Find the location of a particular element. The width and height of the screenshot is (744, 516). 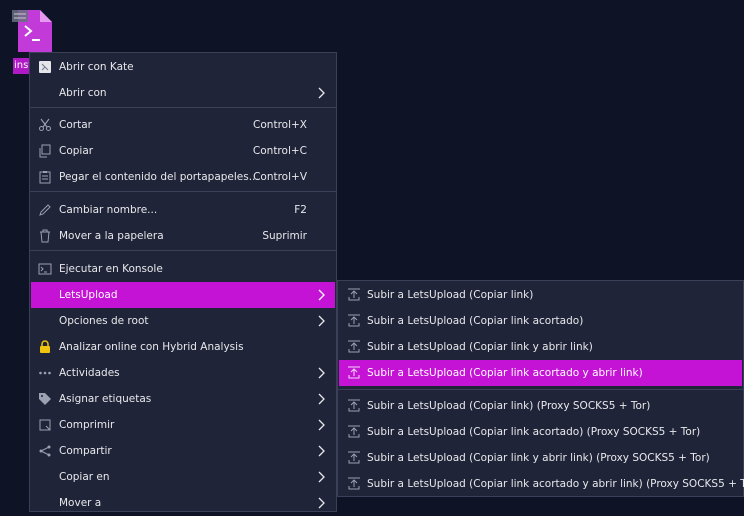

paste-icon is located at coordinates (45, 177).